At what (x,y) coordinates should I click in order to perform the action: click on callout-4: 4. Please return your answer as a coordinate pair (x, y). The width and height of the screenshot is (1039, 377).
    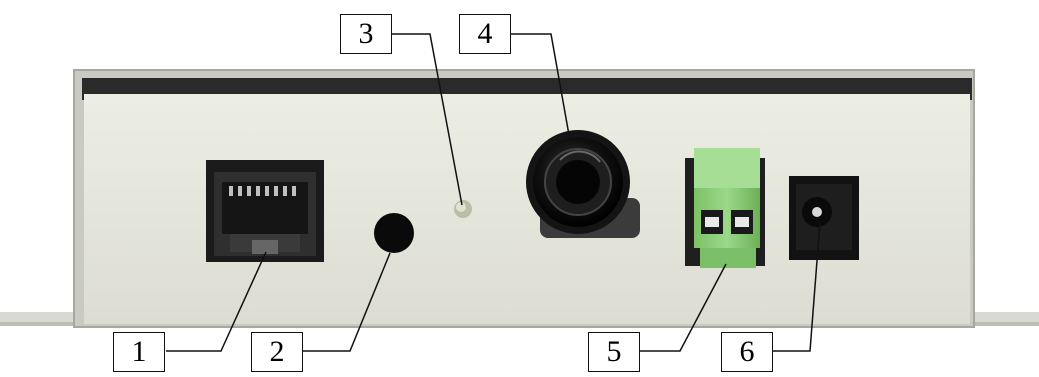
    Looking at the image, I should click on (485, 34).